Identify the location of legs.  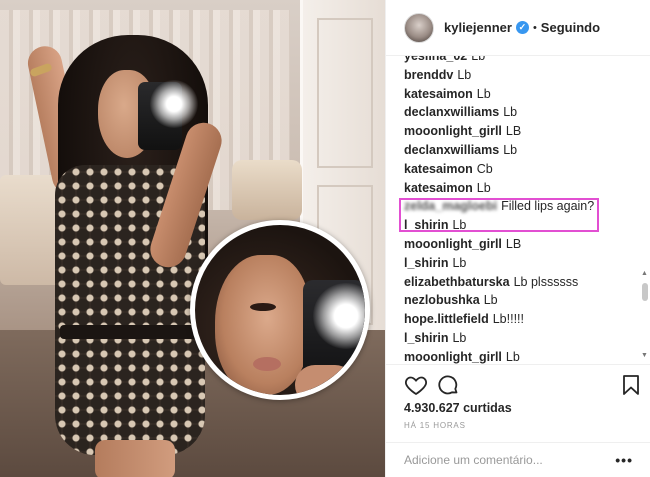
(135, 458).